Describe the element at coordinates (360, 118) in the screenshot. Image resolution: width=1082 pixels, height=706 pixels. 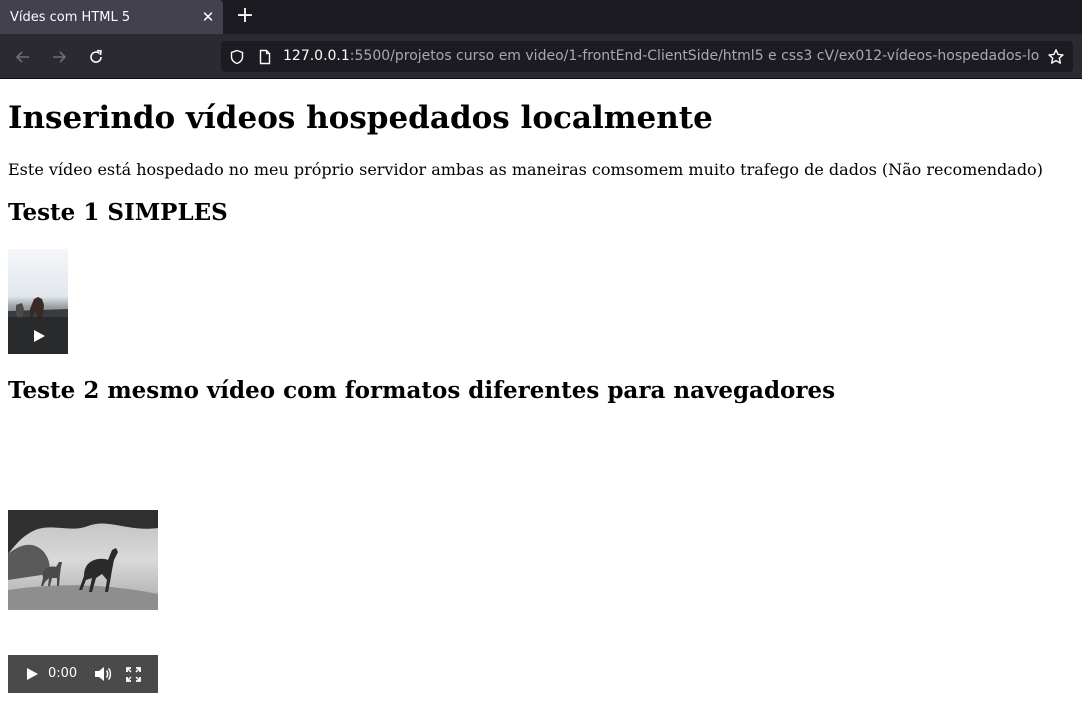
I see `page-heading: Inserindo vídeos hospedados localmente` at that location.